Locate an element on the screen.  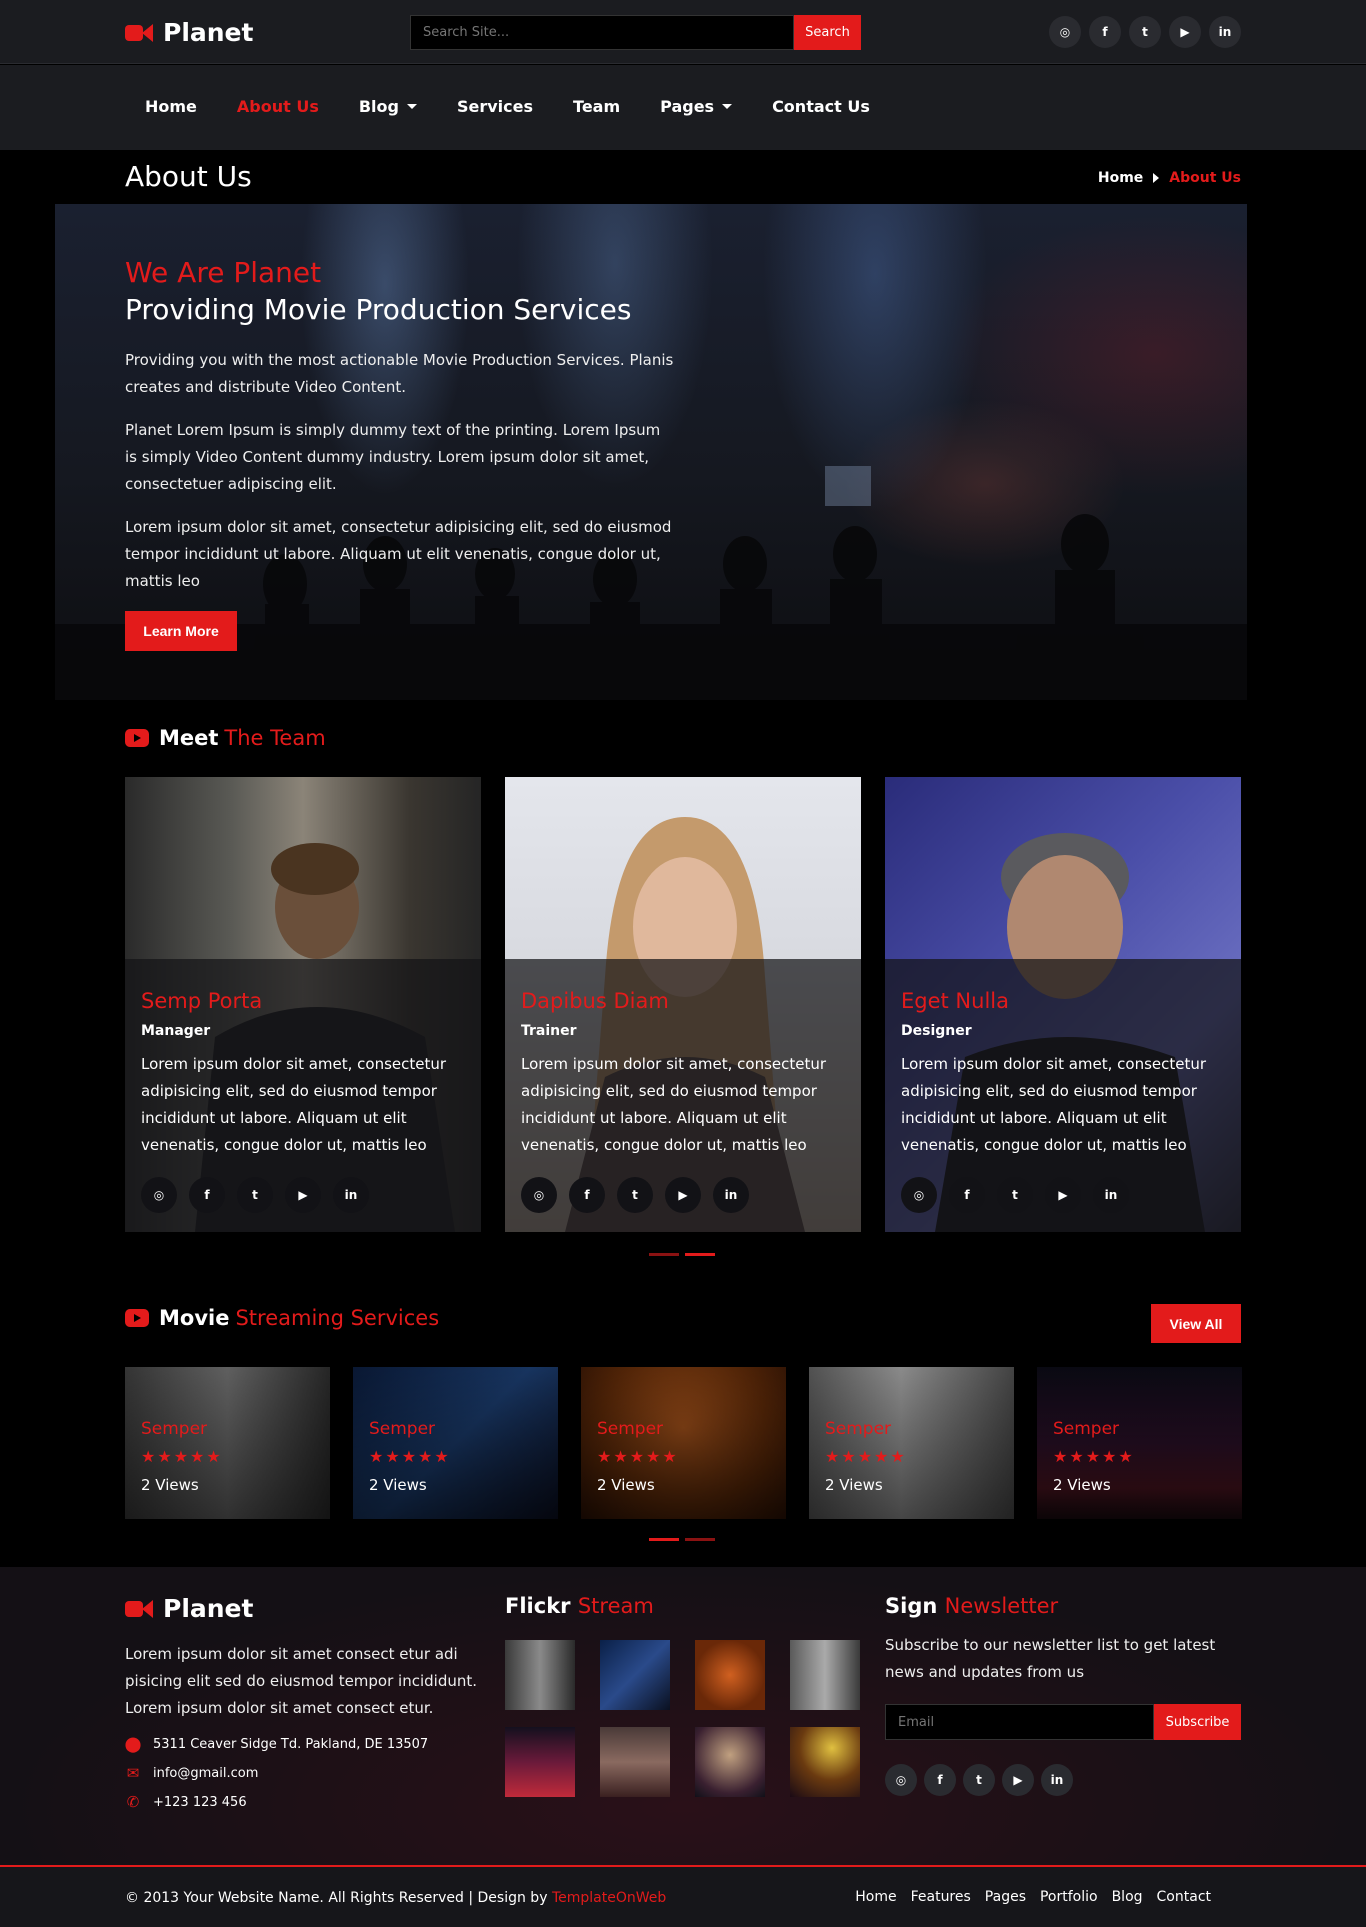
team-section-heading: Meet The Team is located at coordinates (225, 738).